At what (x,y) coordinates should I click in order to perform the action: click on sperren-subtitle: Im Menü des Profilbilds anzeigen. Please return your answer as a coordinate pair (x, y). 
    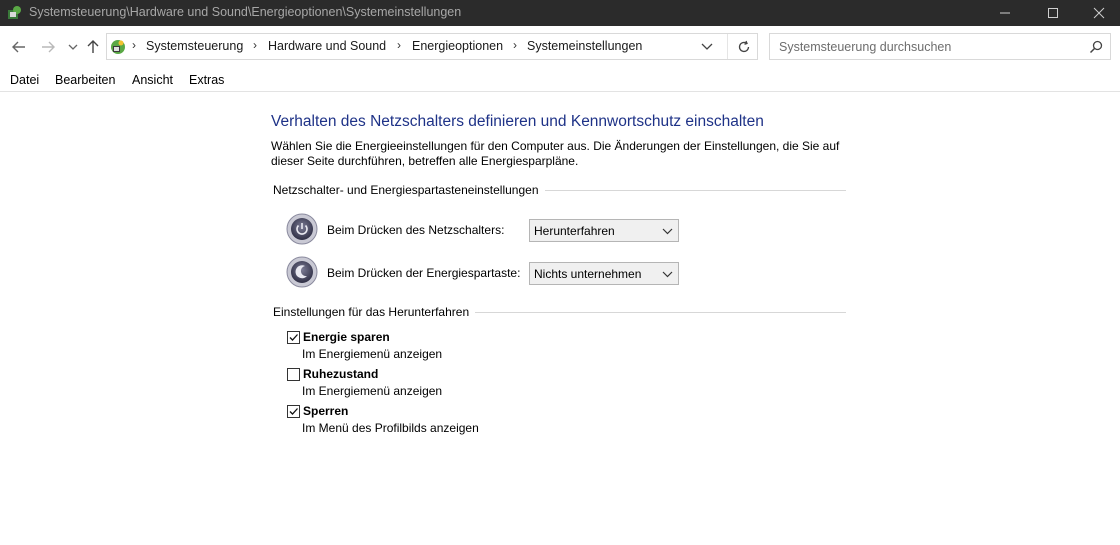
    Looking at the image, I should click on (390, 428).